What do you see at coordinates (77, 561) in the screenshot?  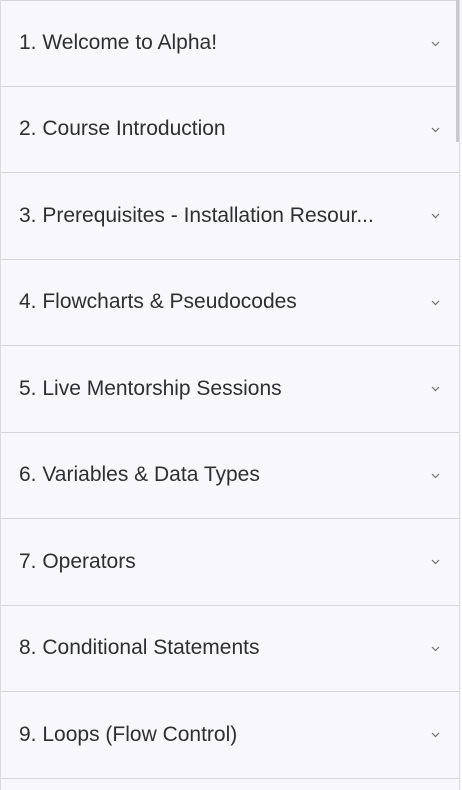 I see `section-title: 7. Operators` at bounding box center [77, 561].